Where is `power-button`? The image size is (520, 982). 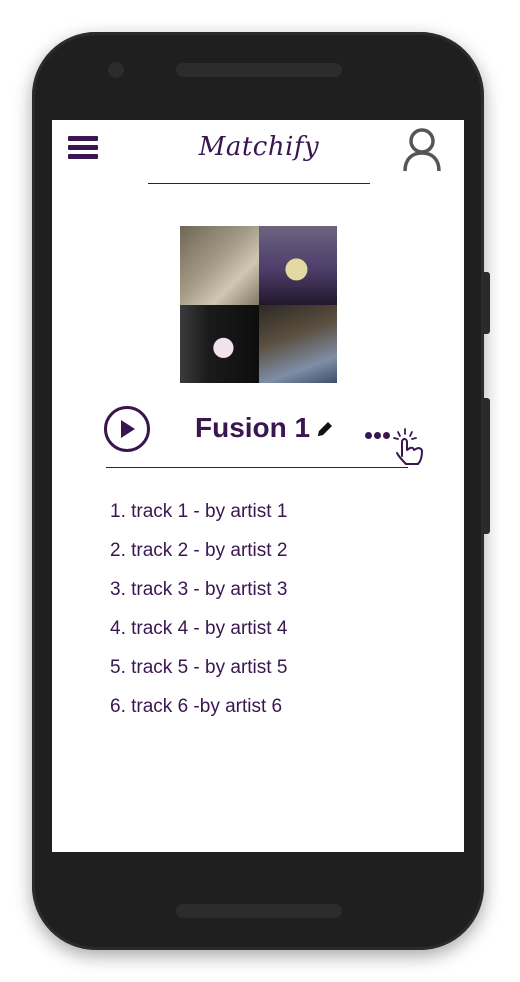 power-button is located at coordinates (487, 303).